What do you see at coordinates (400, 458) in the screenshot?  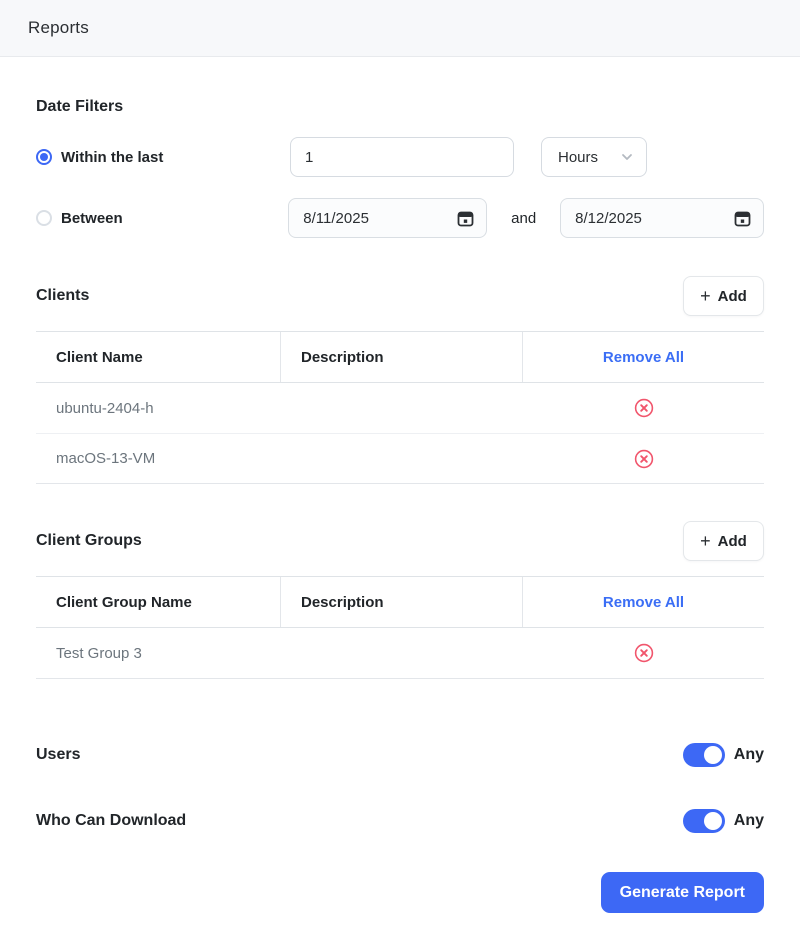 I see `client-table-row: macOS-13-VM` at bounding box center [400, 458].